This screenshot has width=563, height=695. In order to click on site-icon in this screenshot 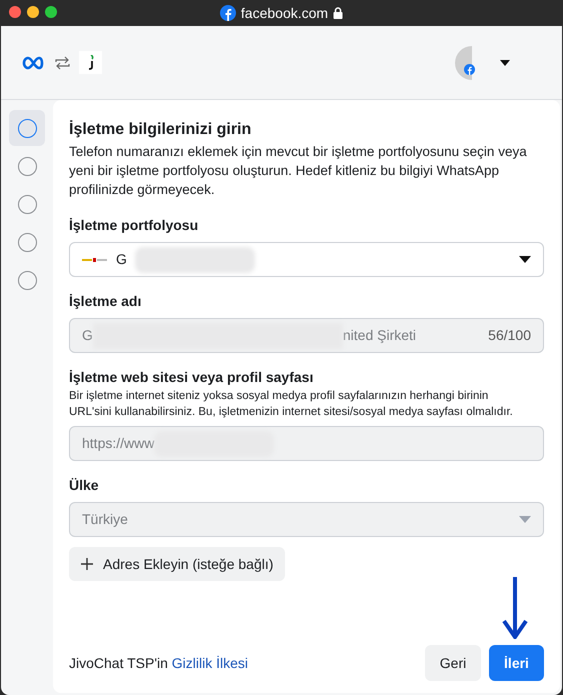, I will do `click(228, 13)`.